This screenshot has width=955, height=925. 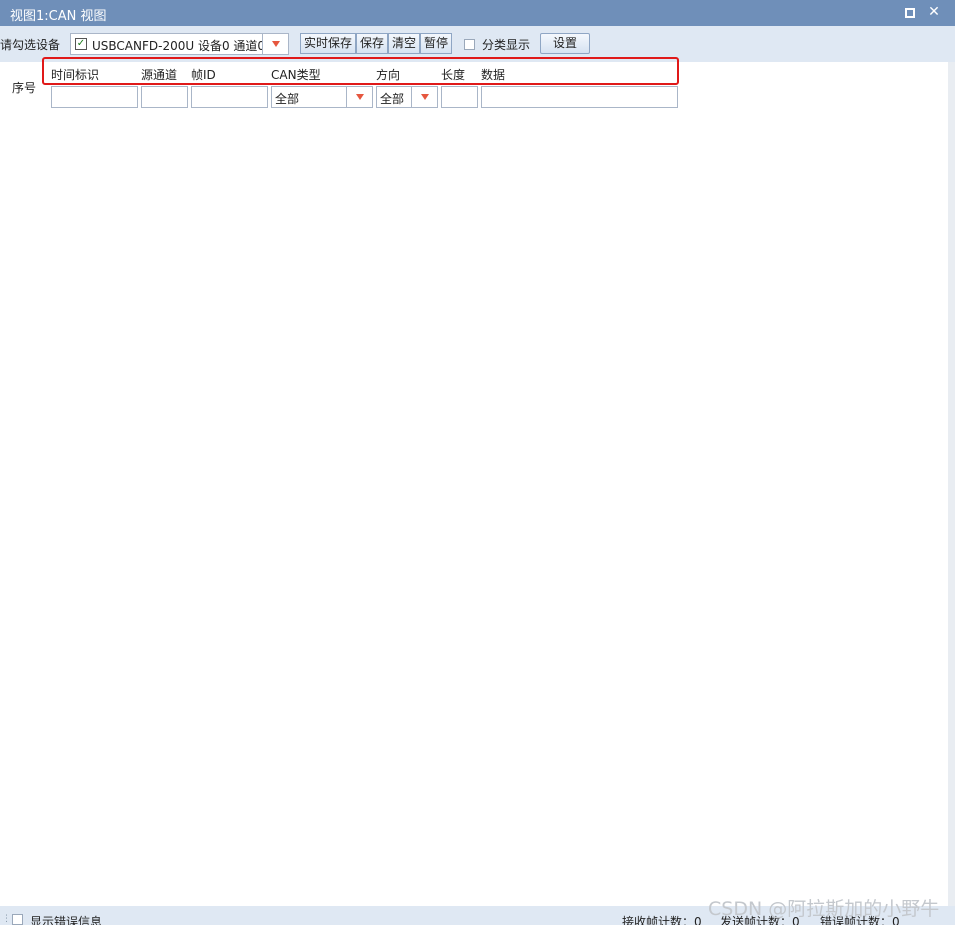 I want to click on show-errors-checkbox, so click(x=17, y=919).